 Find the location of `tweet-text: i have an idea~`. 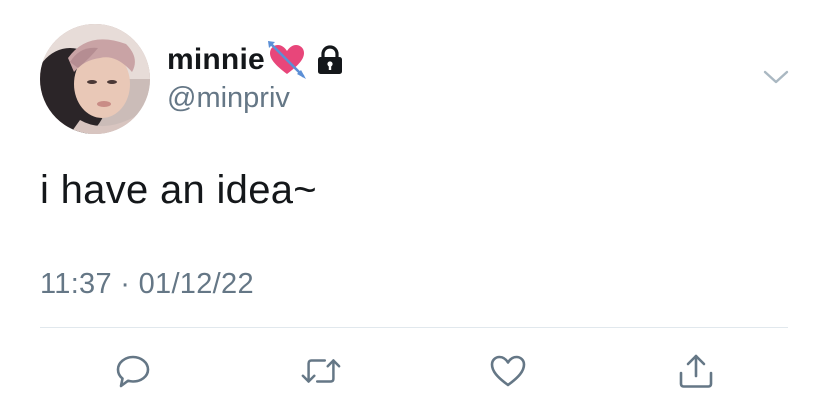

tweet-text: i have an idea~ is located at coordinates (178, 190).